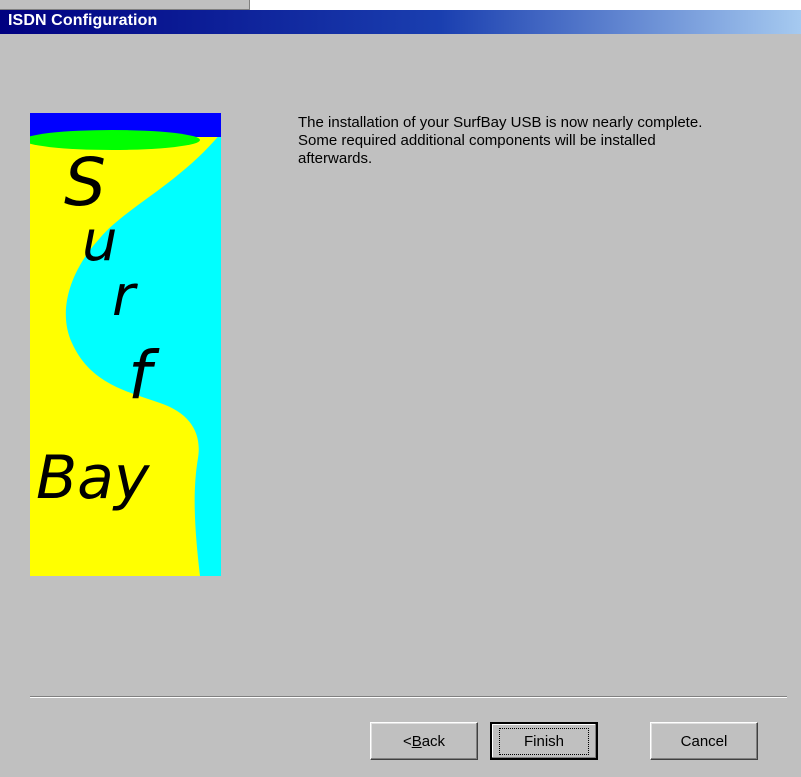  I want to click on finish-button: Finish, so click(544, 741).